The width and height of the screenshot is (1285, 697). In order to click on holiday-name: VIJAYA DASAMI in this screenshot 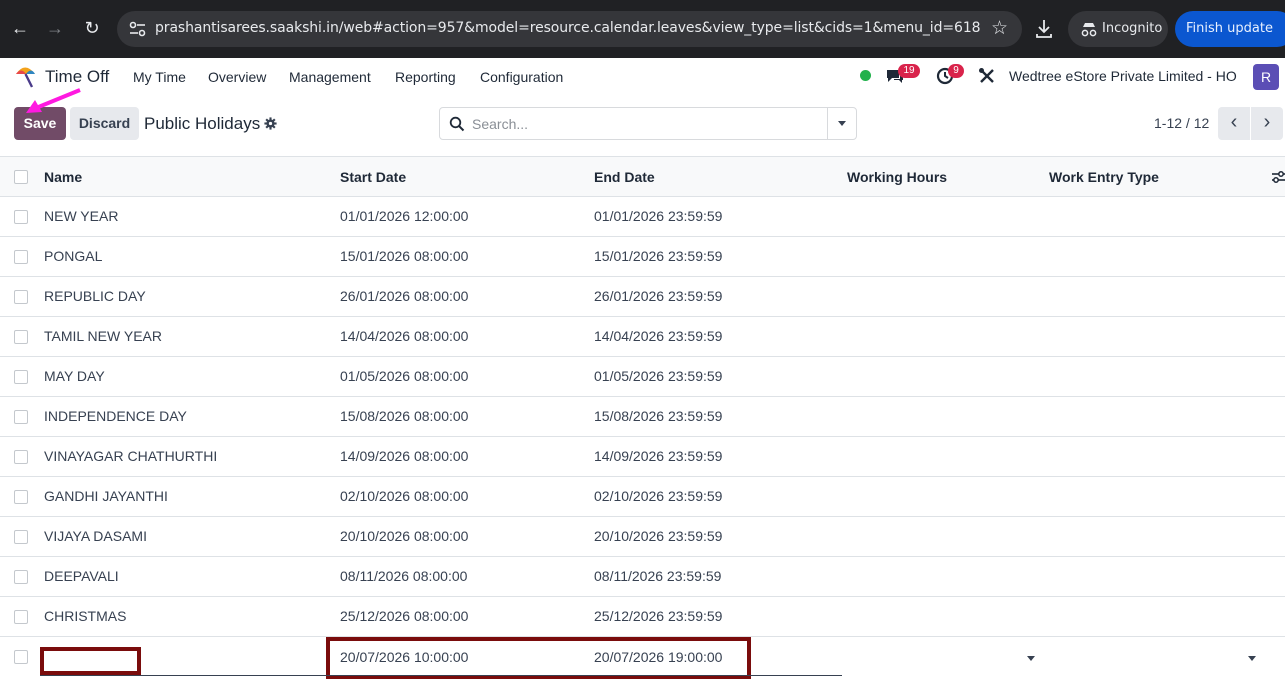, I will do `click(95, 536)`.